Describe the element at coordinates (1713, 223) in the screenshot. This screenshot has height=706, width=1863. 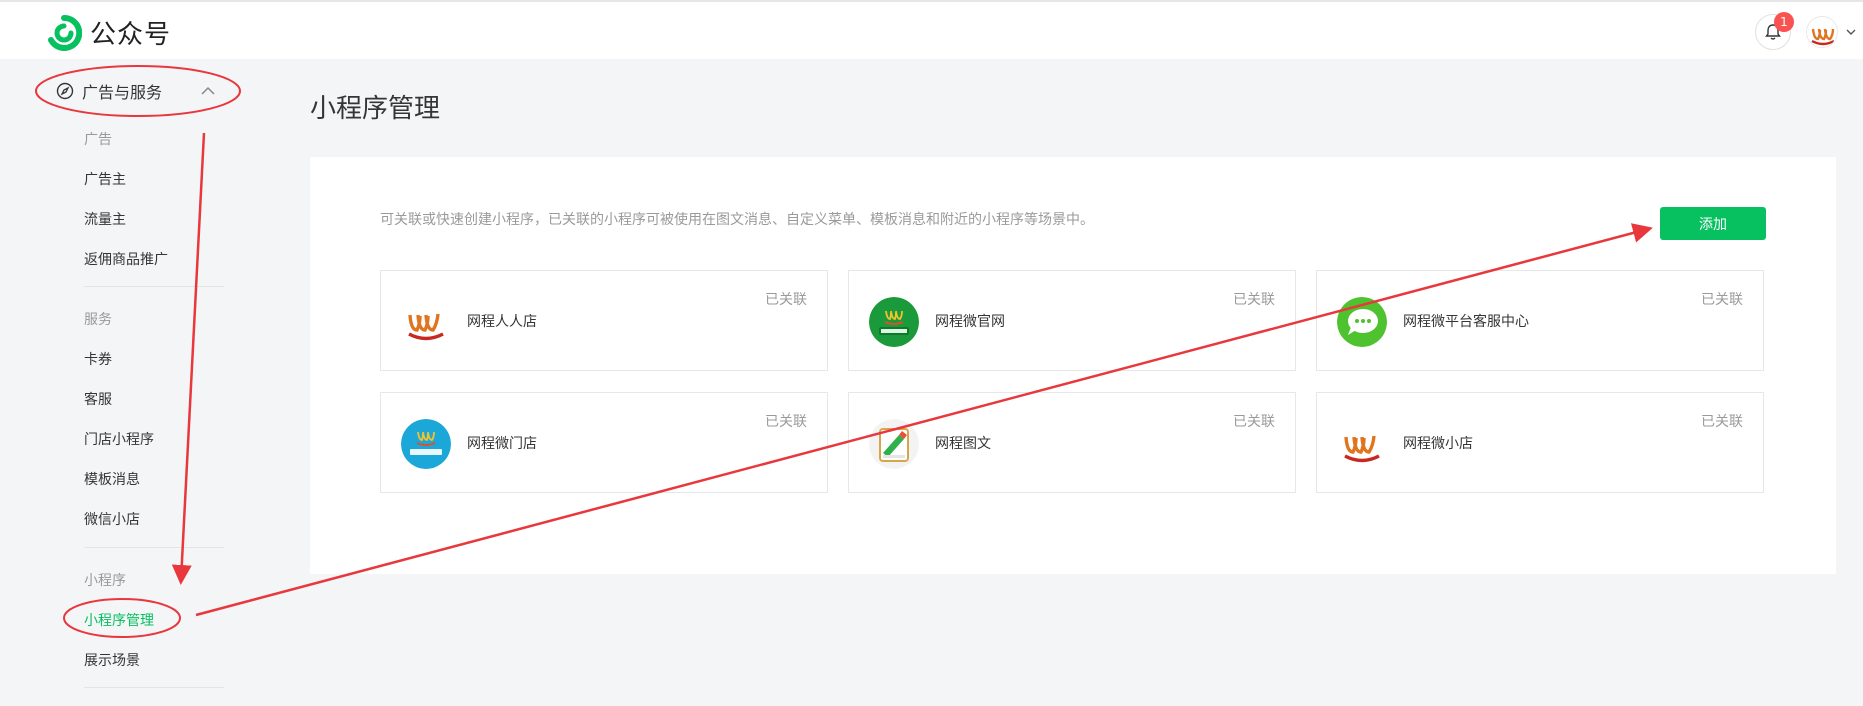
I see `add-button: 添加` at that location.